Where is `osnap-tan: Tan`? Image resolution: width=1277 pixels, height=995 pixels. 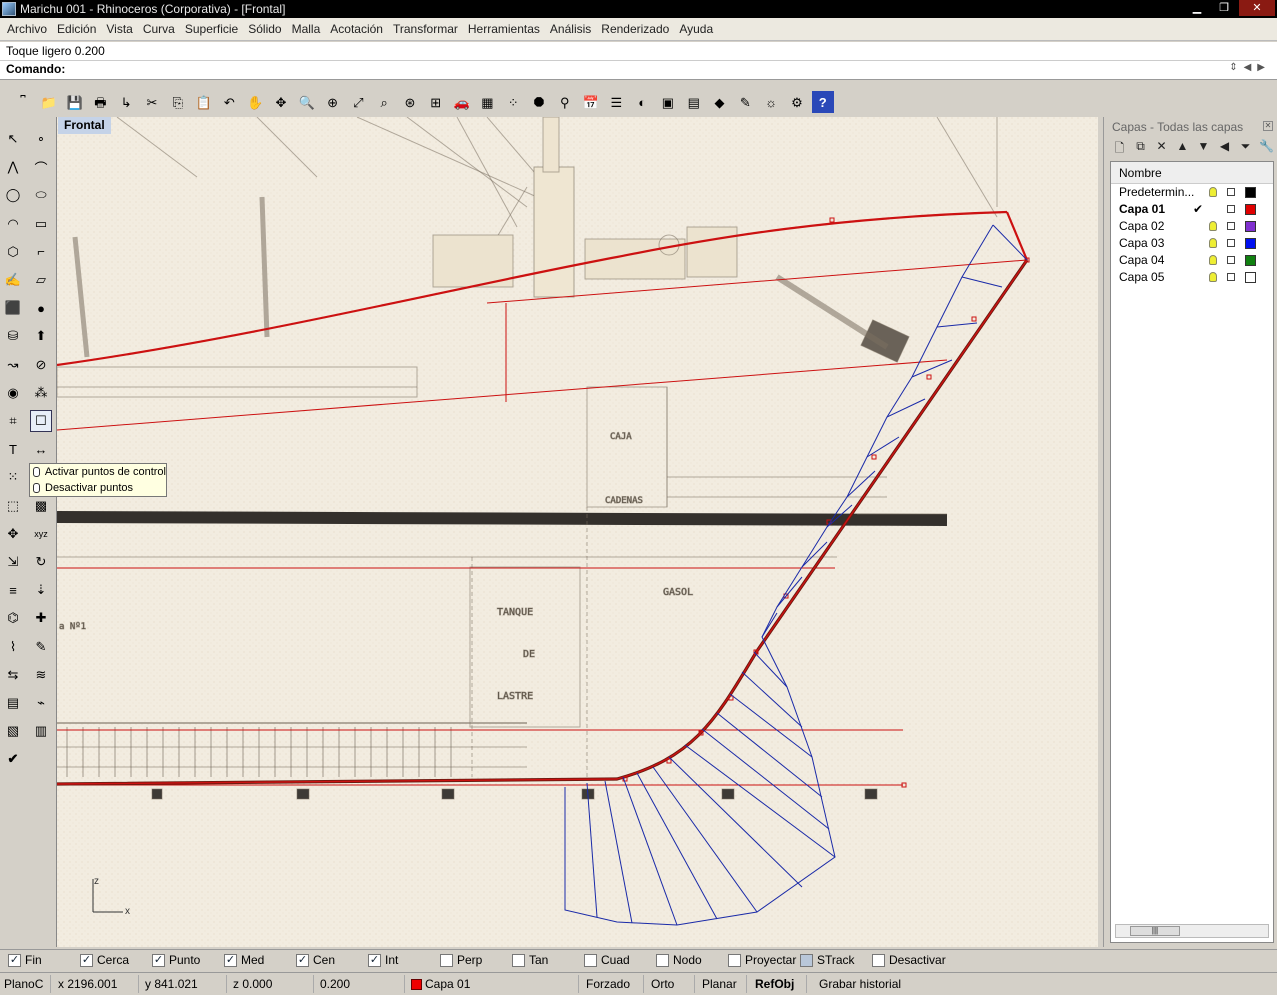 osnap-tan: Tan is located at coordinates (530, 960).